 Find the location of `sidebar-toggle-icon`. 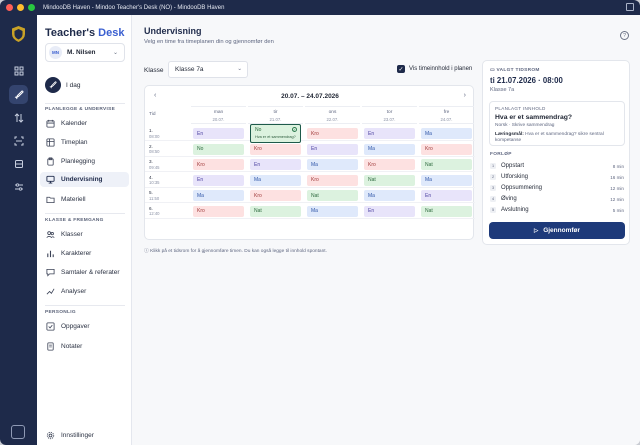

sidebar-toggle-icon is located at coordinates (18, 432).